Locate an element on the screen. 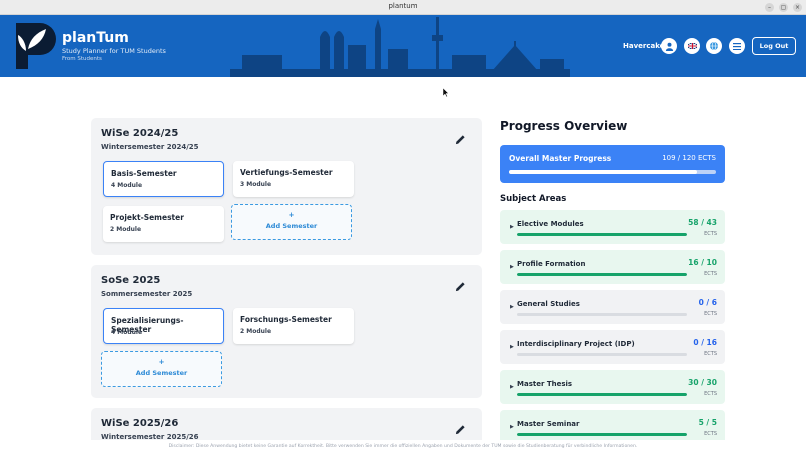 Image resolution: width=806 pixels, height=455 pixels. subject-area-value: 5 / 5 is located at coordinates (707, 422).